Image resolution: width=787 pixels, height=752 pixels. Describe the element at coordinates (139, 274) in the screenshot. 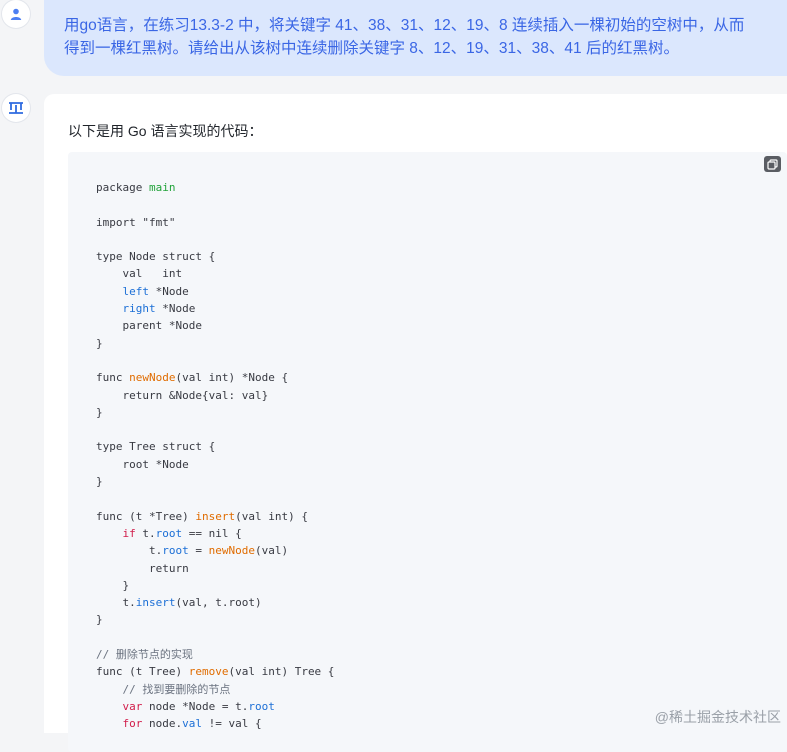

I see `code-token: val int` at that location.